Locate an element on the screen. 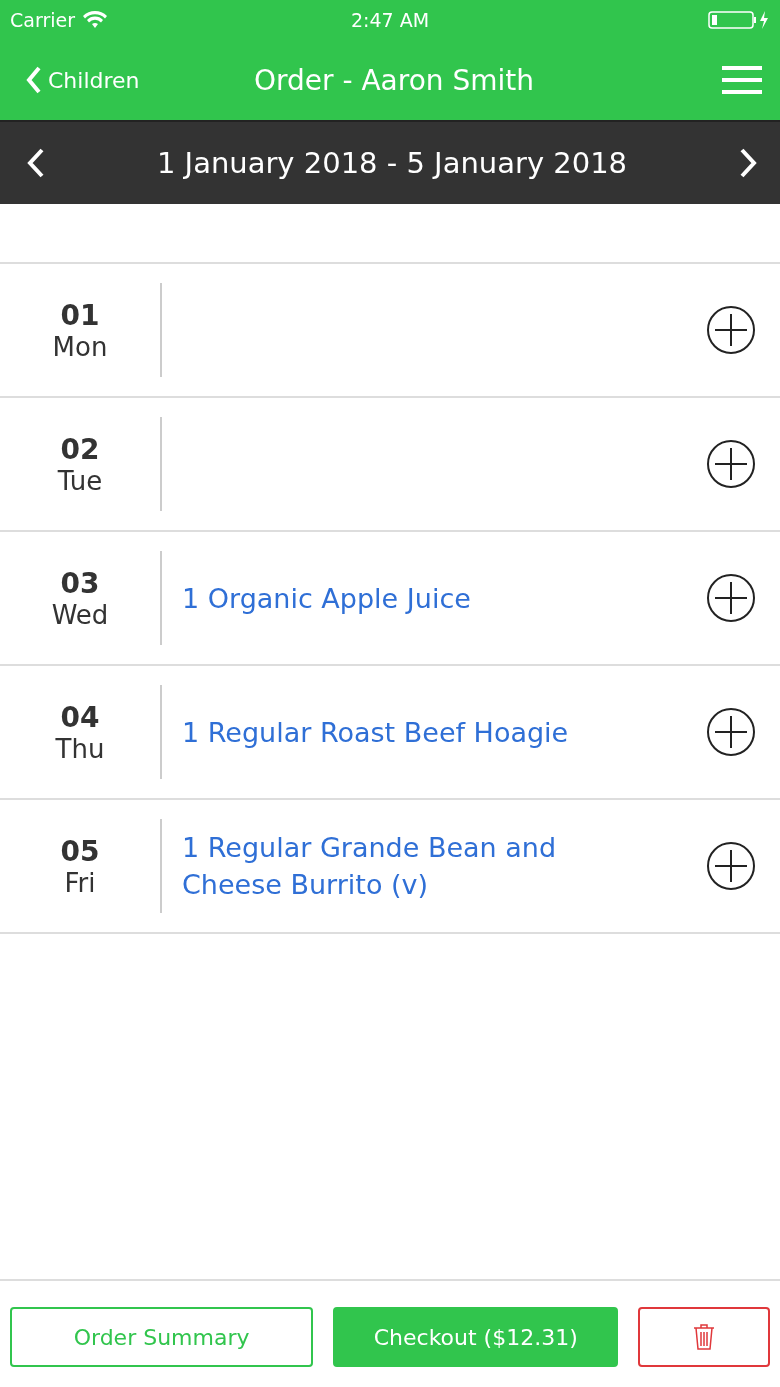 The image size is (780, 1387). trash-icon is located at coordinates (704, 1337).